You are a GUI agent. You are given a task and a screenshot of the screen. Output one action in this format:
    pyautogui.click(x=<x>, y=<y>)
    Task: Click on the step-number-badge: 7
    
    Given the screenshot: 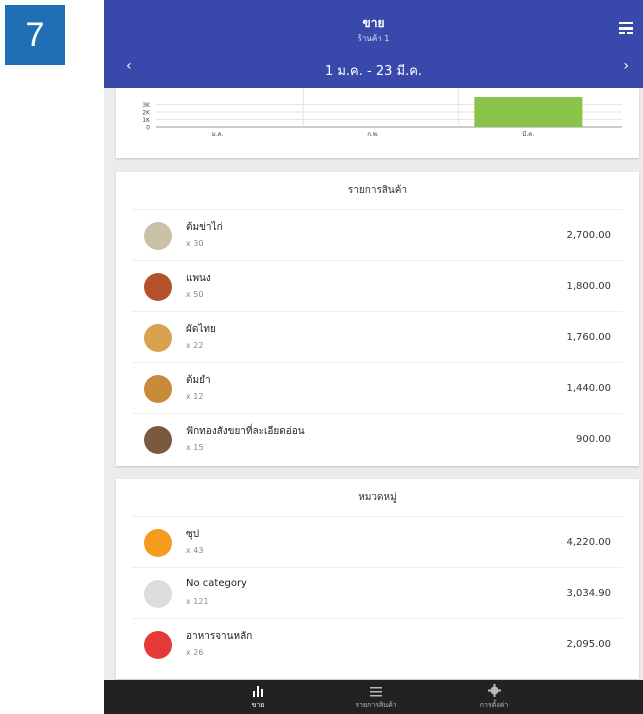 What is the action you would take?
    pyautogui.click(x=35, y=35)
    